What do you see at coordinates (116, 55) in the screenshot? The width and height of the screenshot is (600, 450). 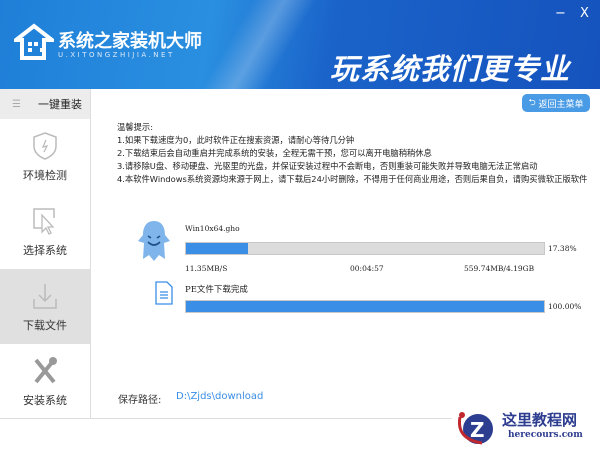 I see `brand-url: U.XITONGZHIJIA.NET` at bounding box center [116, 55].